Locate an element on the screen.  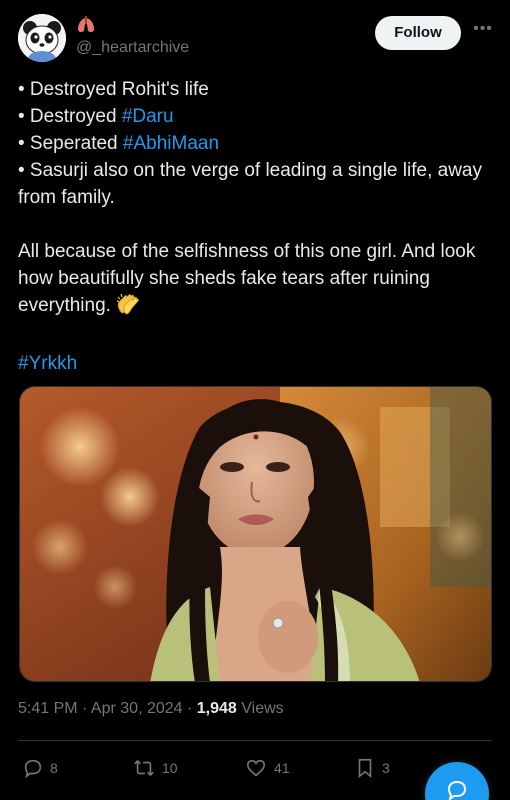
reply-count: 8 is located at coordinates (54, 768).